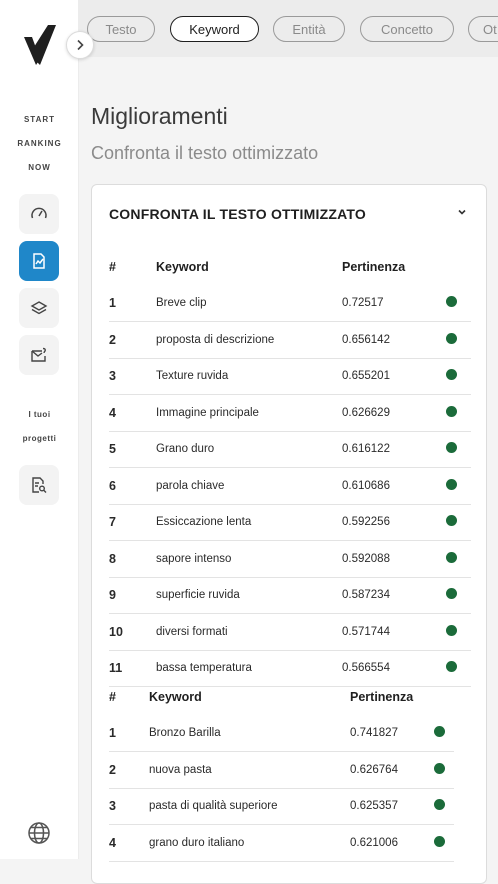 Image resolution: width=498 pixels, height=884 pixels. What do you see at coordinates (249, 522) in the screenshot?
I see `row-keyword: Essiccazione lenta` at bounding box center [249, 522].